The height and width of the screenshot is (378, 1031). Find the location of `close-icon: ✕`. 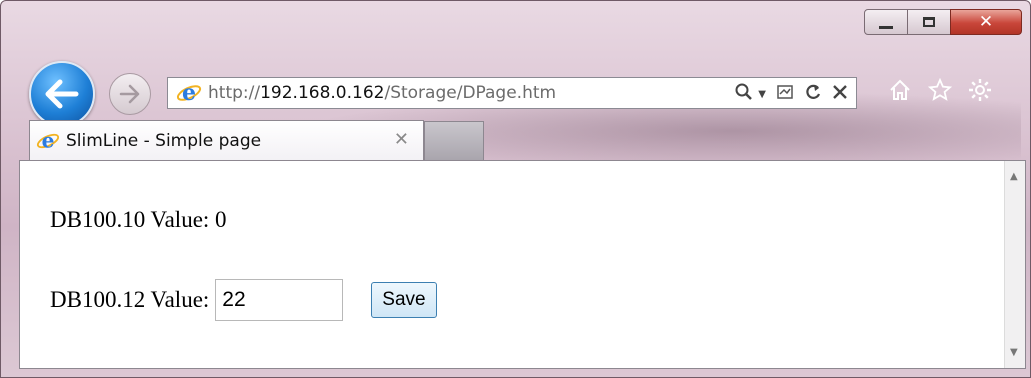

close-icon: ✕ is located at coordinates (986, 21).